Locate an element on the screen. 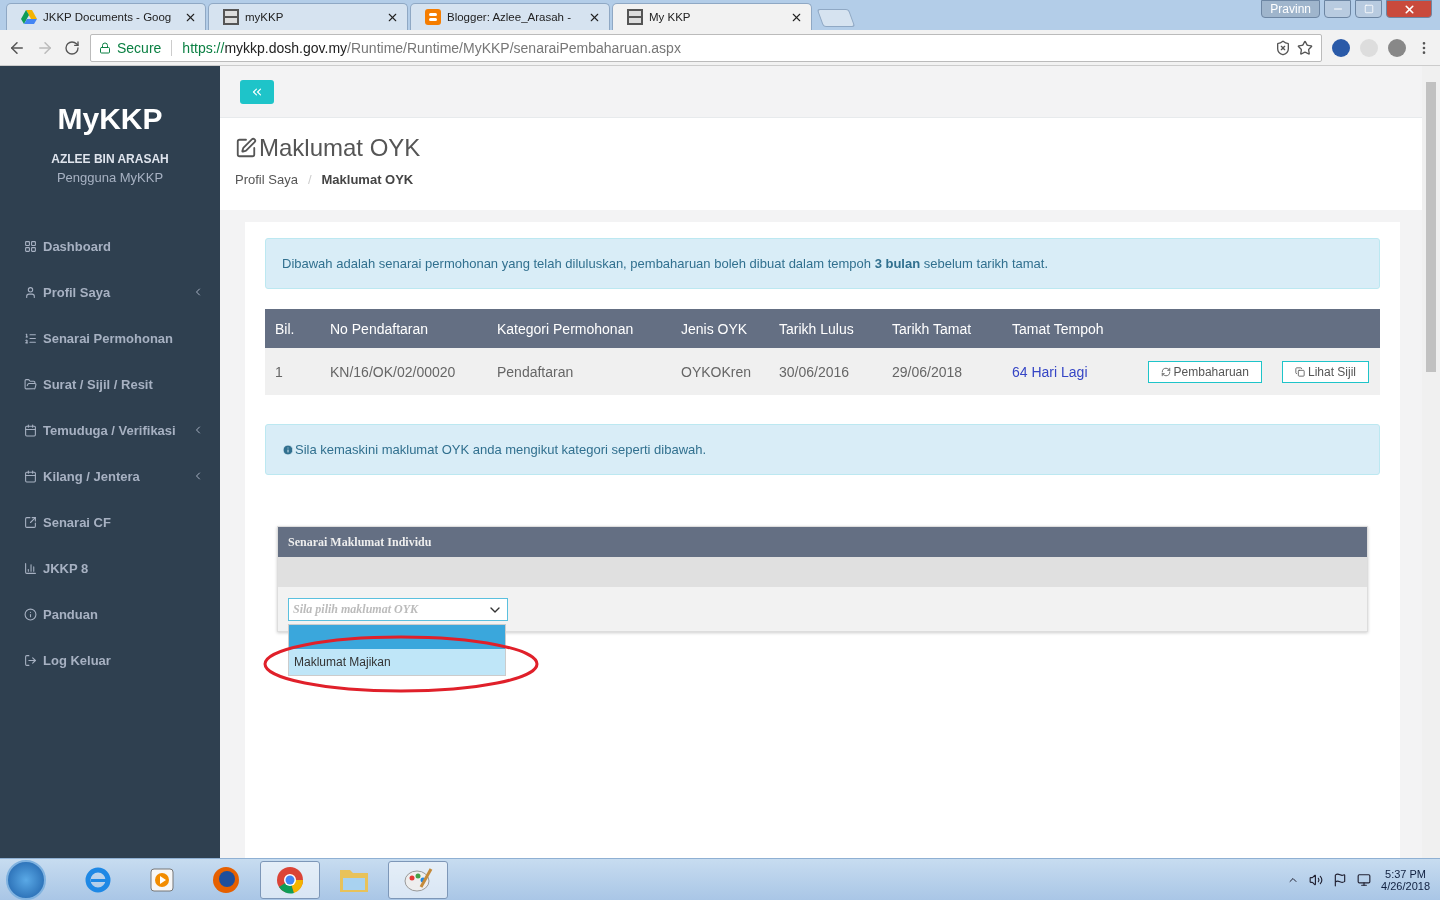 The width and height of the screenshot is (1440, 900). list-icon is located at coordinates (30, 338).